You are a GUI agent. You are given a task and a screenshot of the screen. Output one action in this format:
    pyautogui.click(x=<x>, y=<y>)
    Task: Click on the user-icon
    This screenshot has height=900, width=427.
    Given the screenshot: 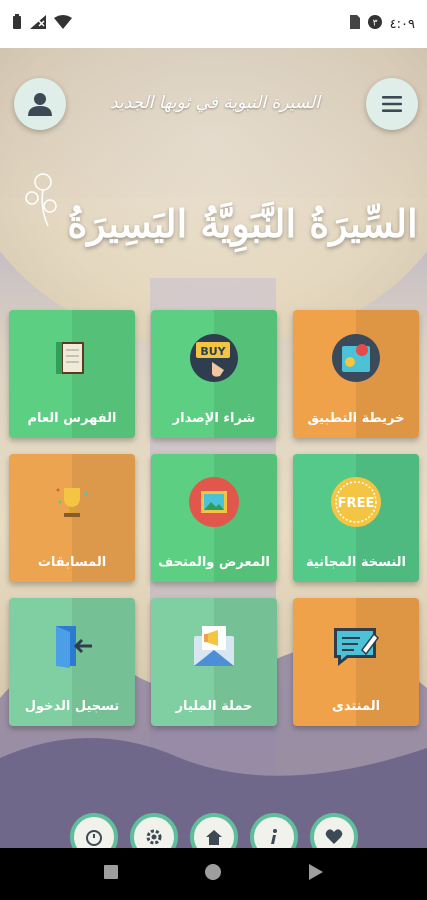 What is the action you would take?
    pyautogui.click(x=40, y=104)
    